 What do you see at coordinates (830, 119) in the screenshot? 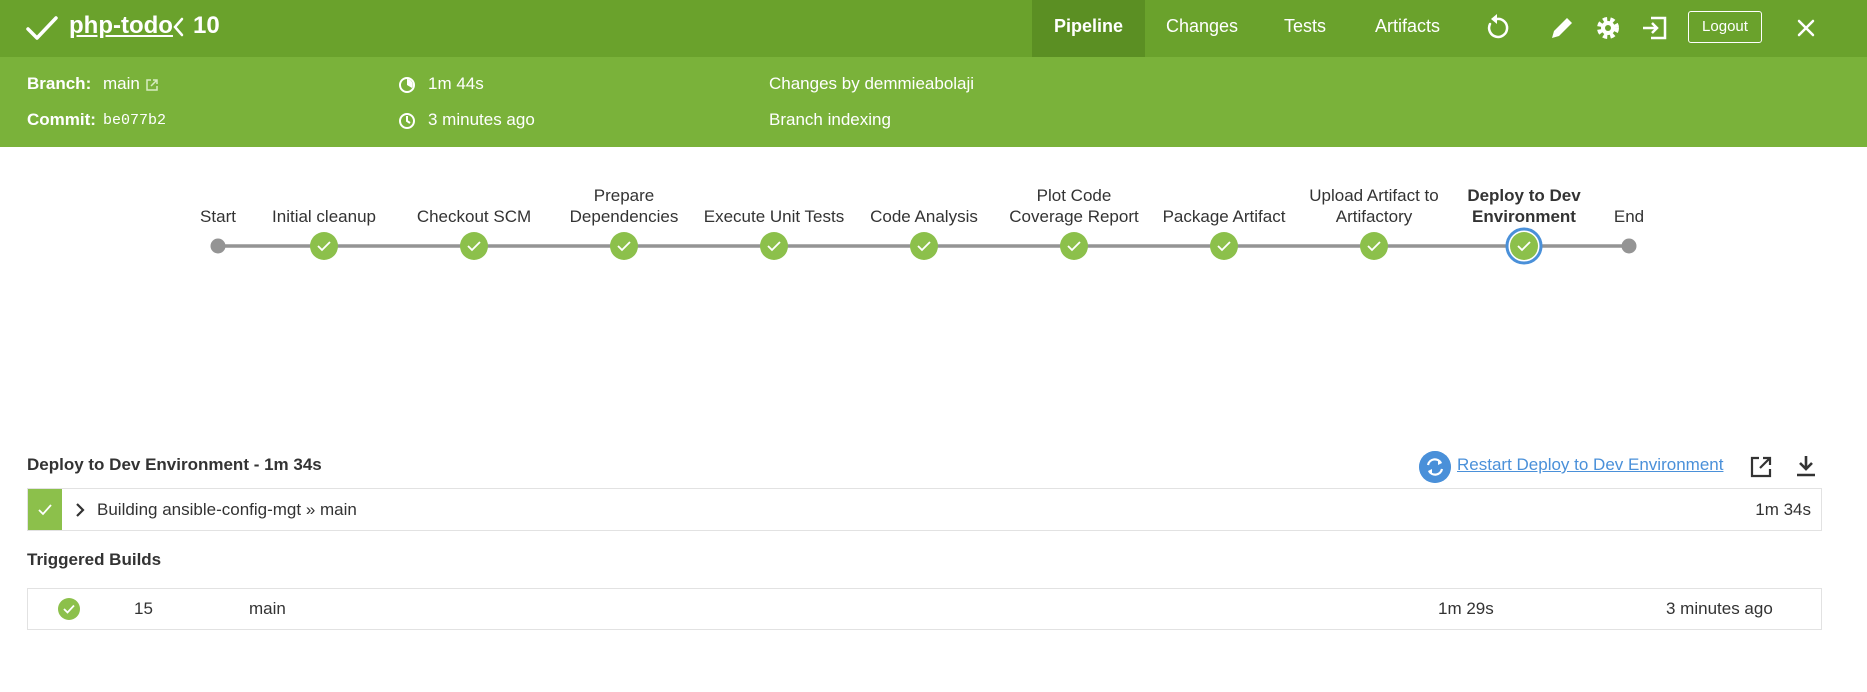
I see `run-cause: Branch indexing` at bounding box center [830, 119].